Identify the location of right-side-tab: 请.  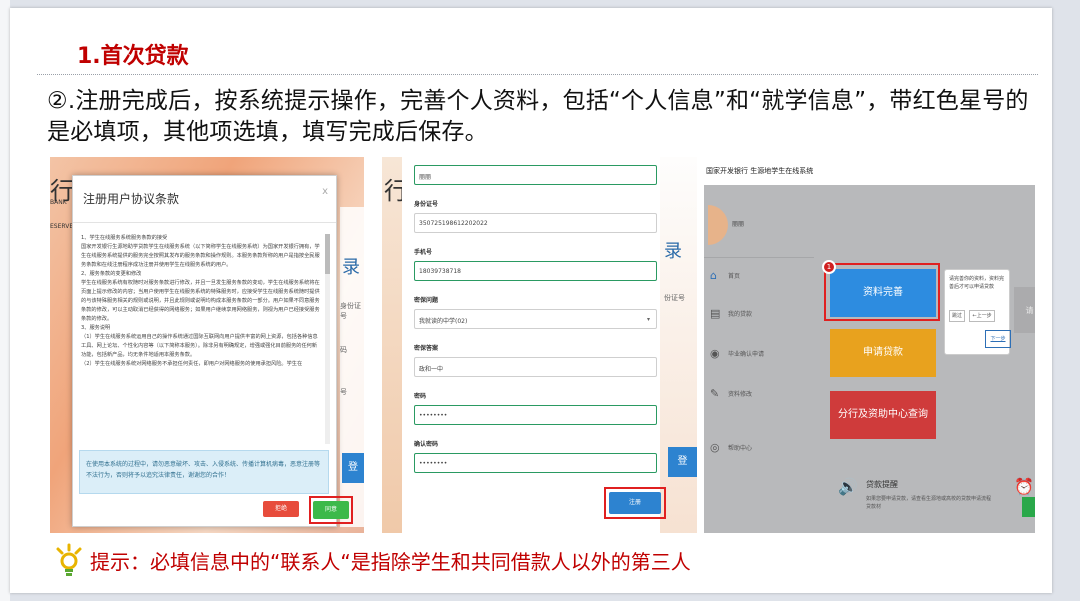
(1024, 310).